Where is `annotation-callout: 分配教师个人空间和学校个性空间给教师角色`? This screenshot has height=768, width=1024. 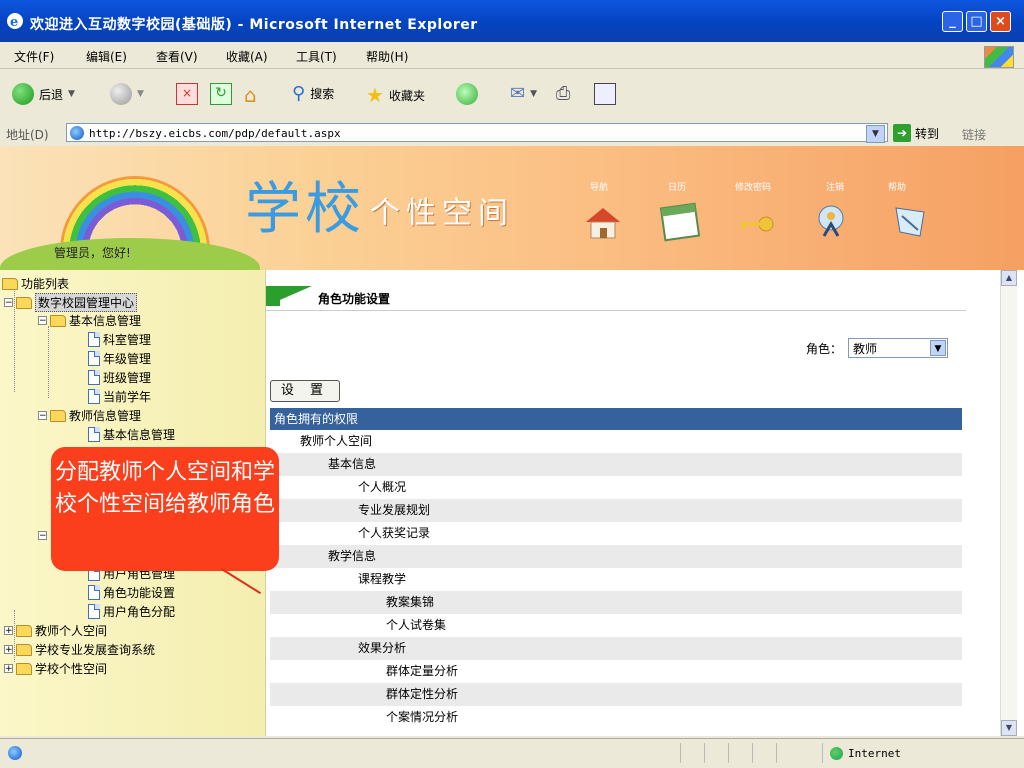 annotation-callout: 分配教师个人空间和学校个性空间给教师角色 is located at coordinates (165, 509).